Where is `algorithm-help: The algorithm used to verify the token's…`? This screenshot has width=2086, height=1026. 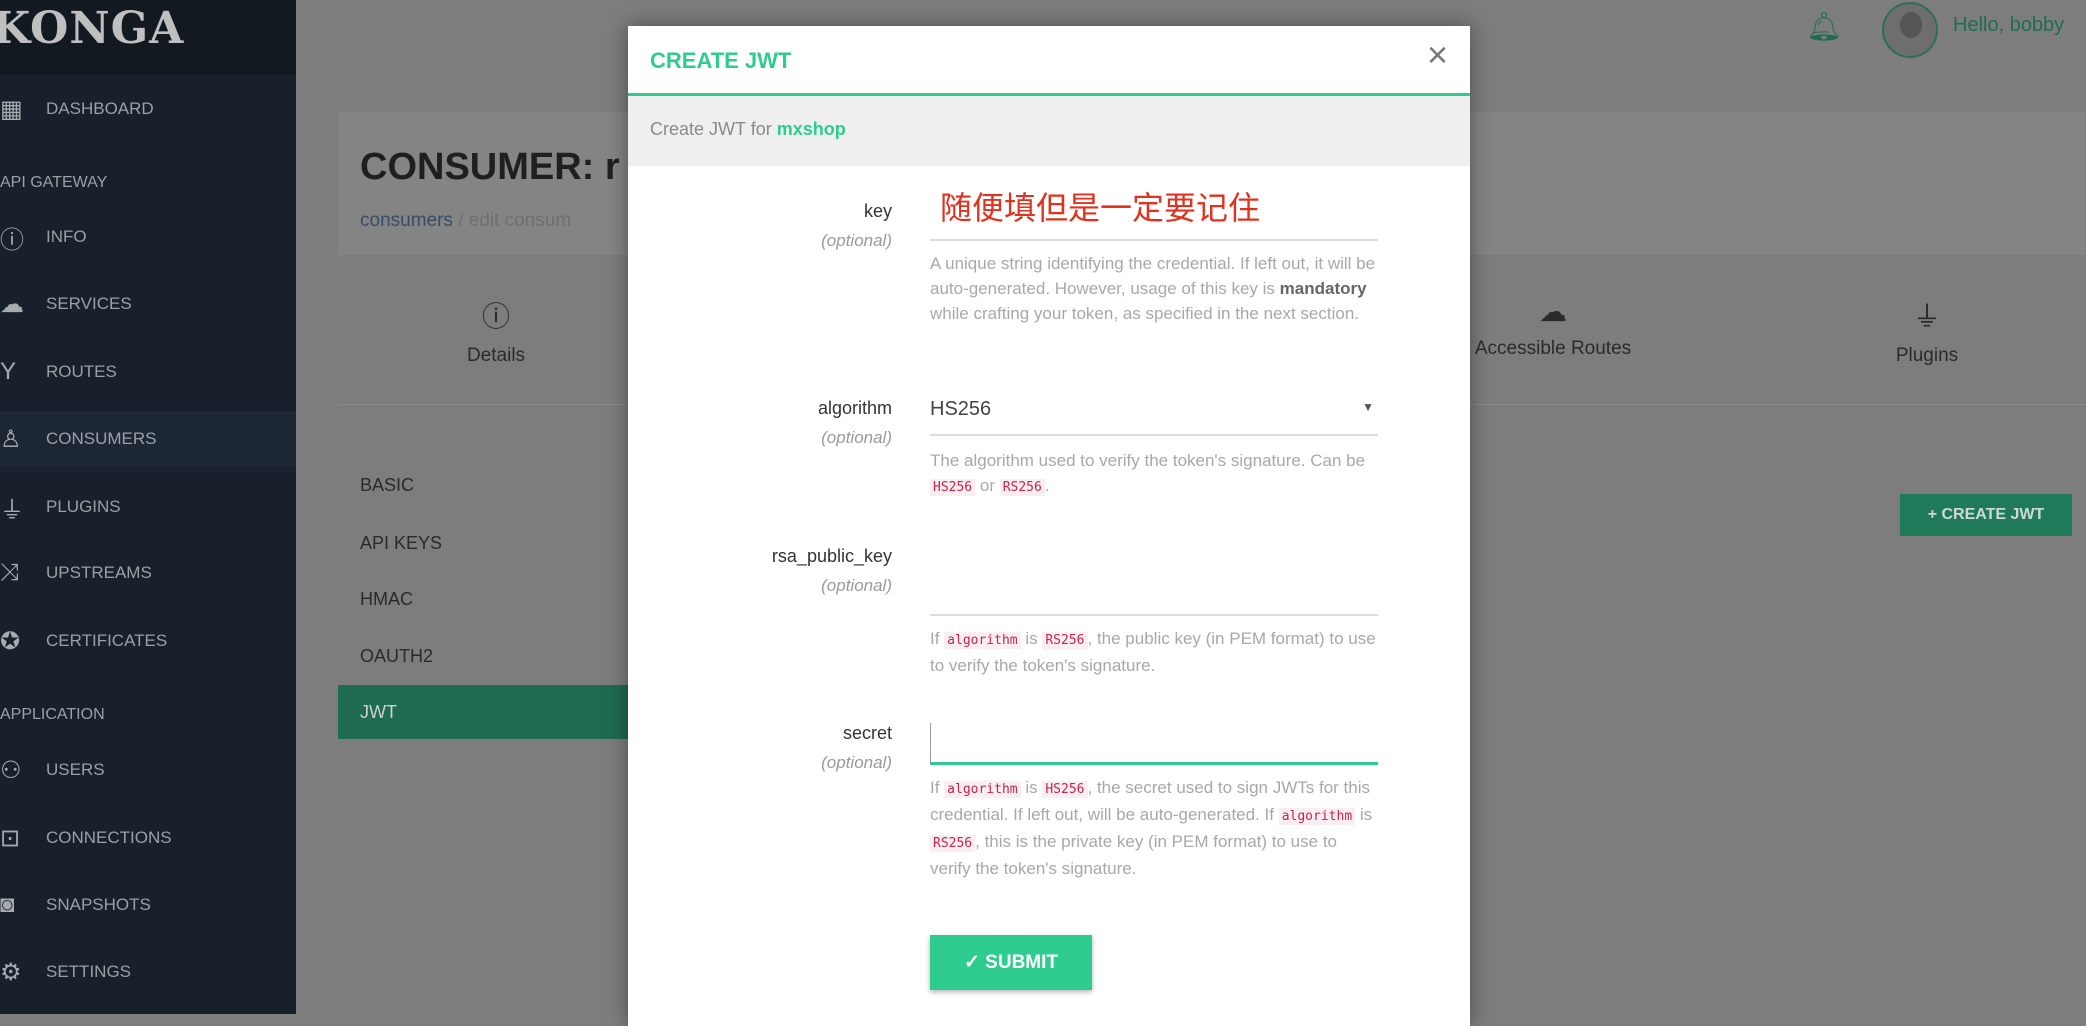 algorithm-help: The algorithm used to verify the token's… is located at coordinates (1148, 473).